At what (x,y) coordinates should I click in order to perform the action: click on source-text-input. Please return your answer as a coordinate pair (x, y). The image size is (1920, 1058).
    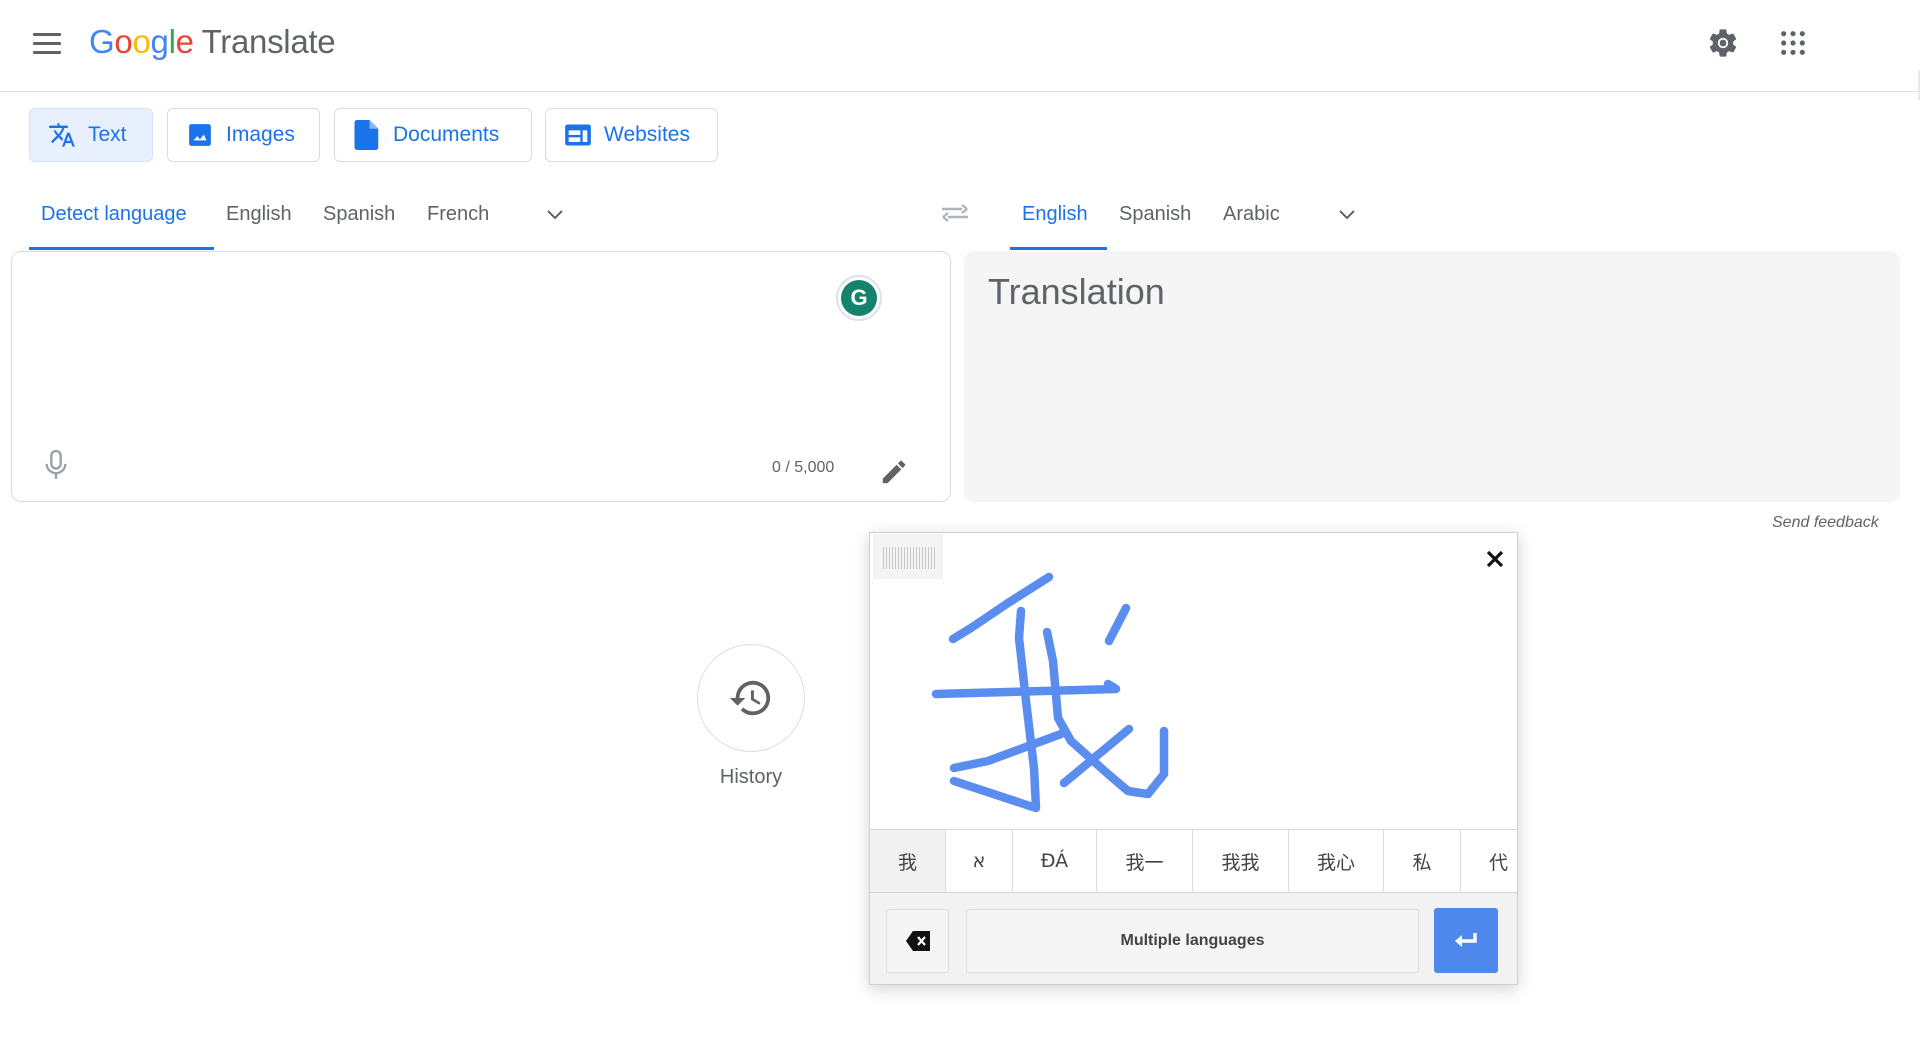
    Looking at the image, I should click on (426, 347).